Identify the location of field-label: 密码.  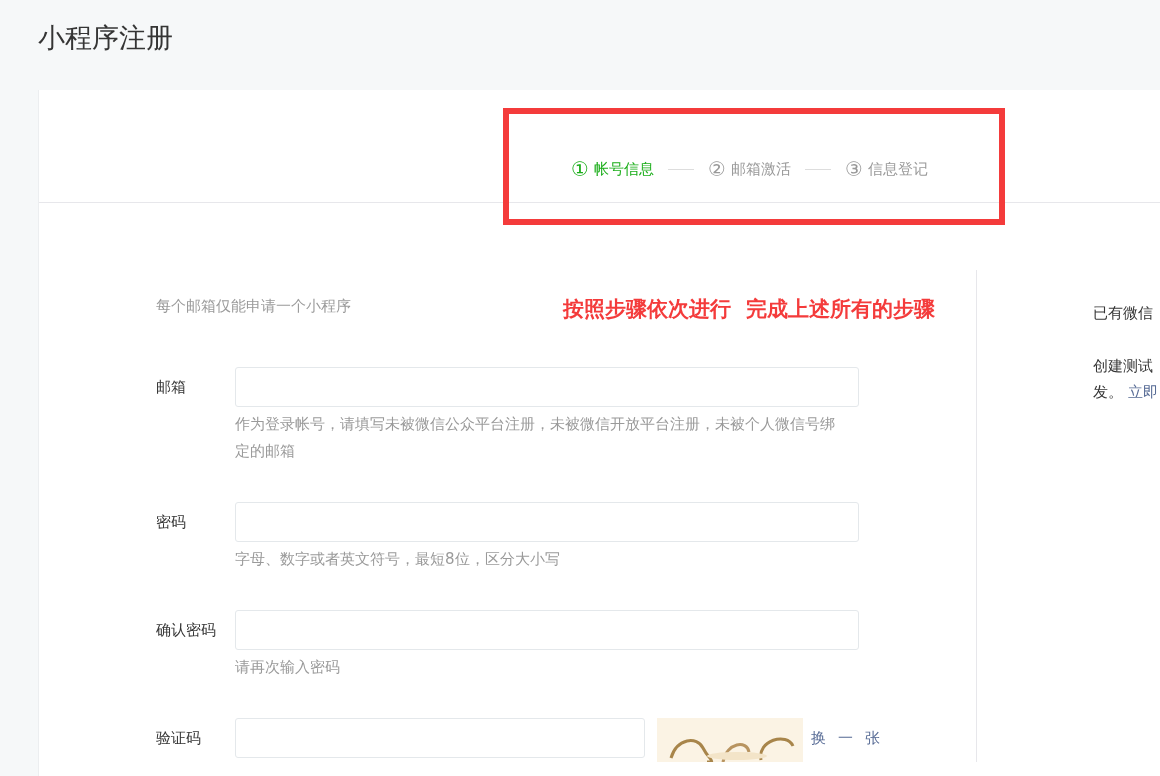
(171, 522).